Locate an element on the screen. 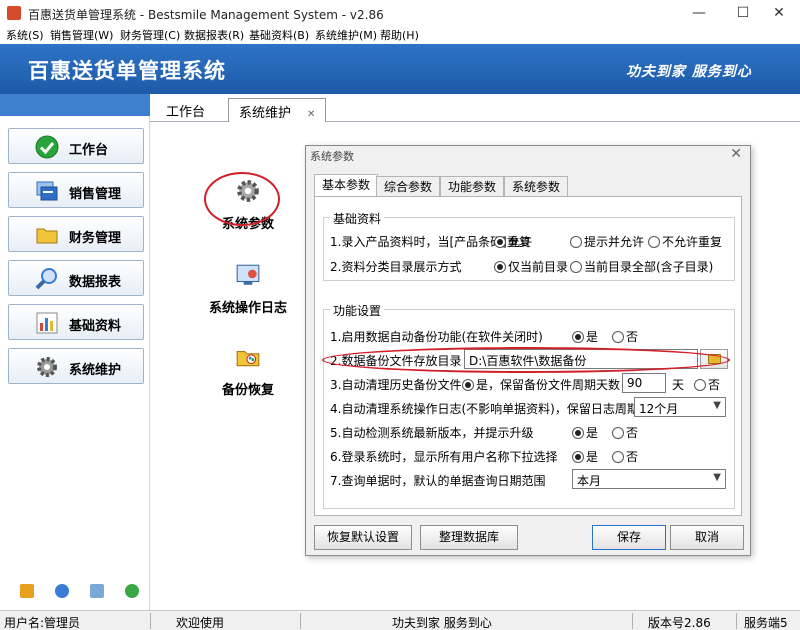  dialog-tab-general: 综合参数 is located at coordinates (408, 186).